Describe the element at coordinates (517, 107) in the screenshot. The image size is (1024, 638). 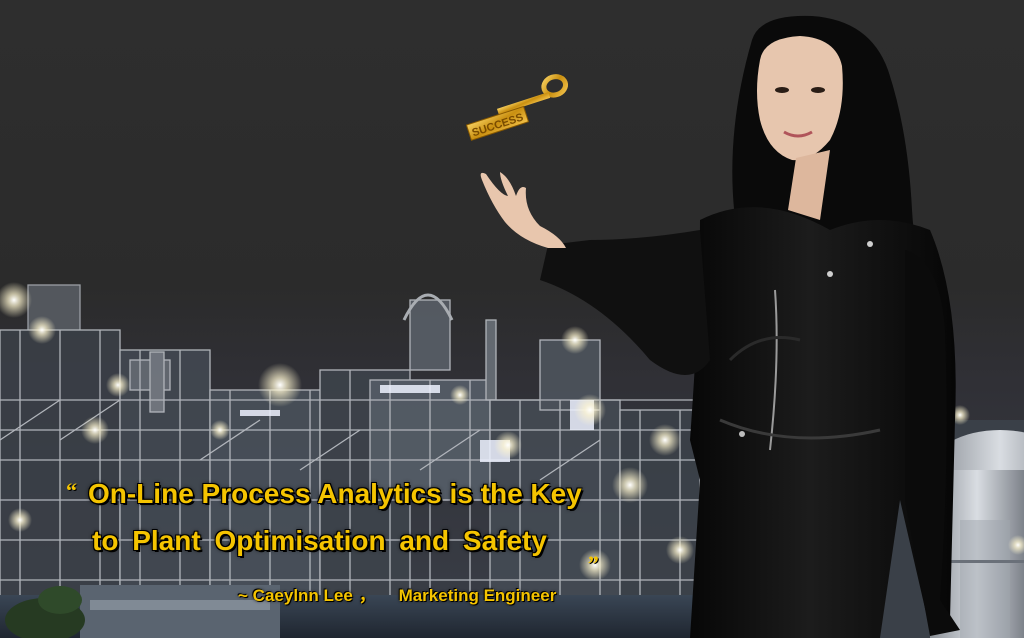
I see `success-key: SUCCESS` at that location.